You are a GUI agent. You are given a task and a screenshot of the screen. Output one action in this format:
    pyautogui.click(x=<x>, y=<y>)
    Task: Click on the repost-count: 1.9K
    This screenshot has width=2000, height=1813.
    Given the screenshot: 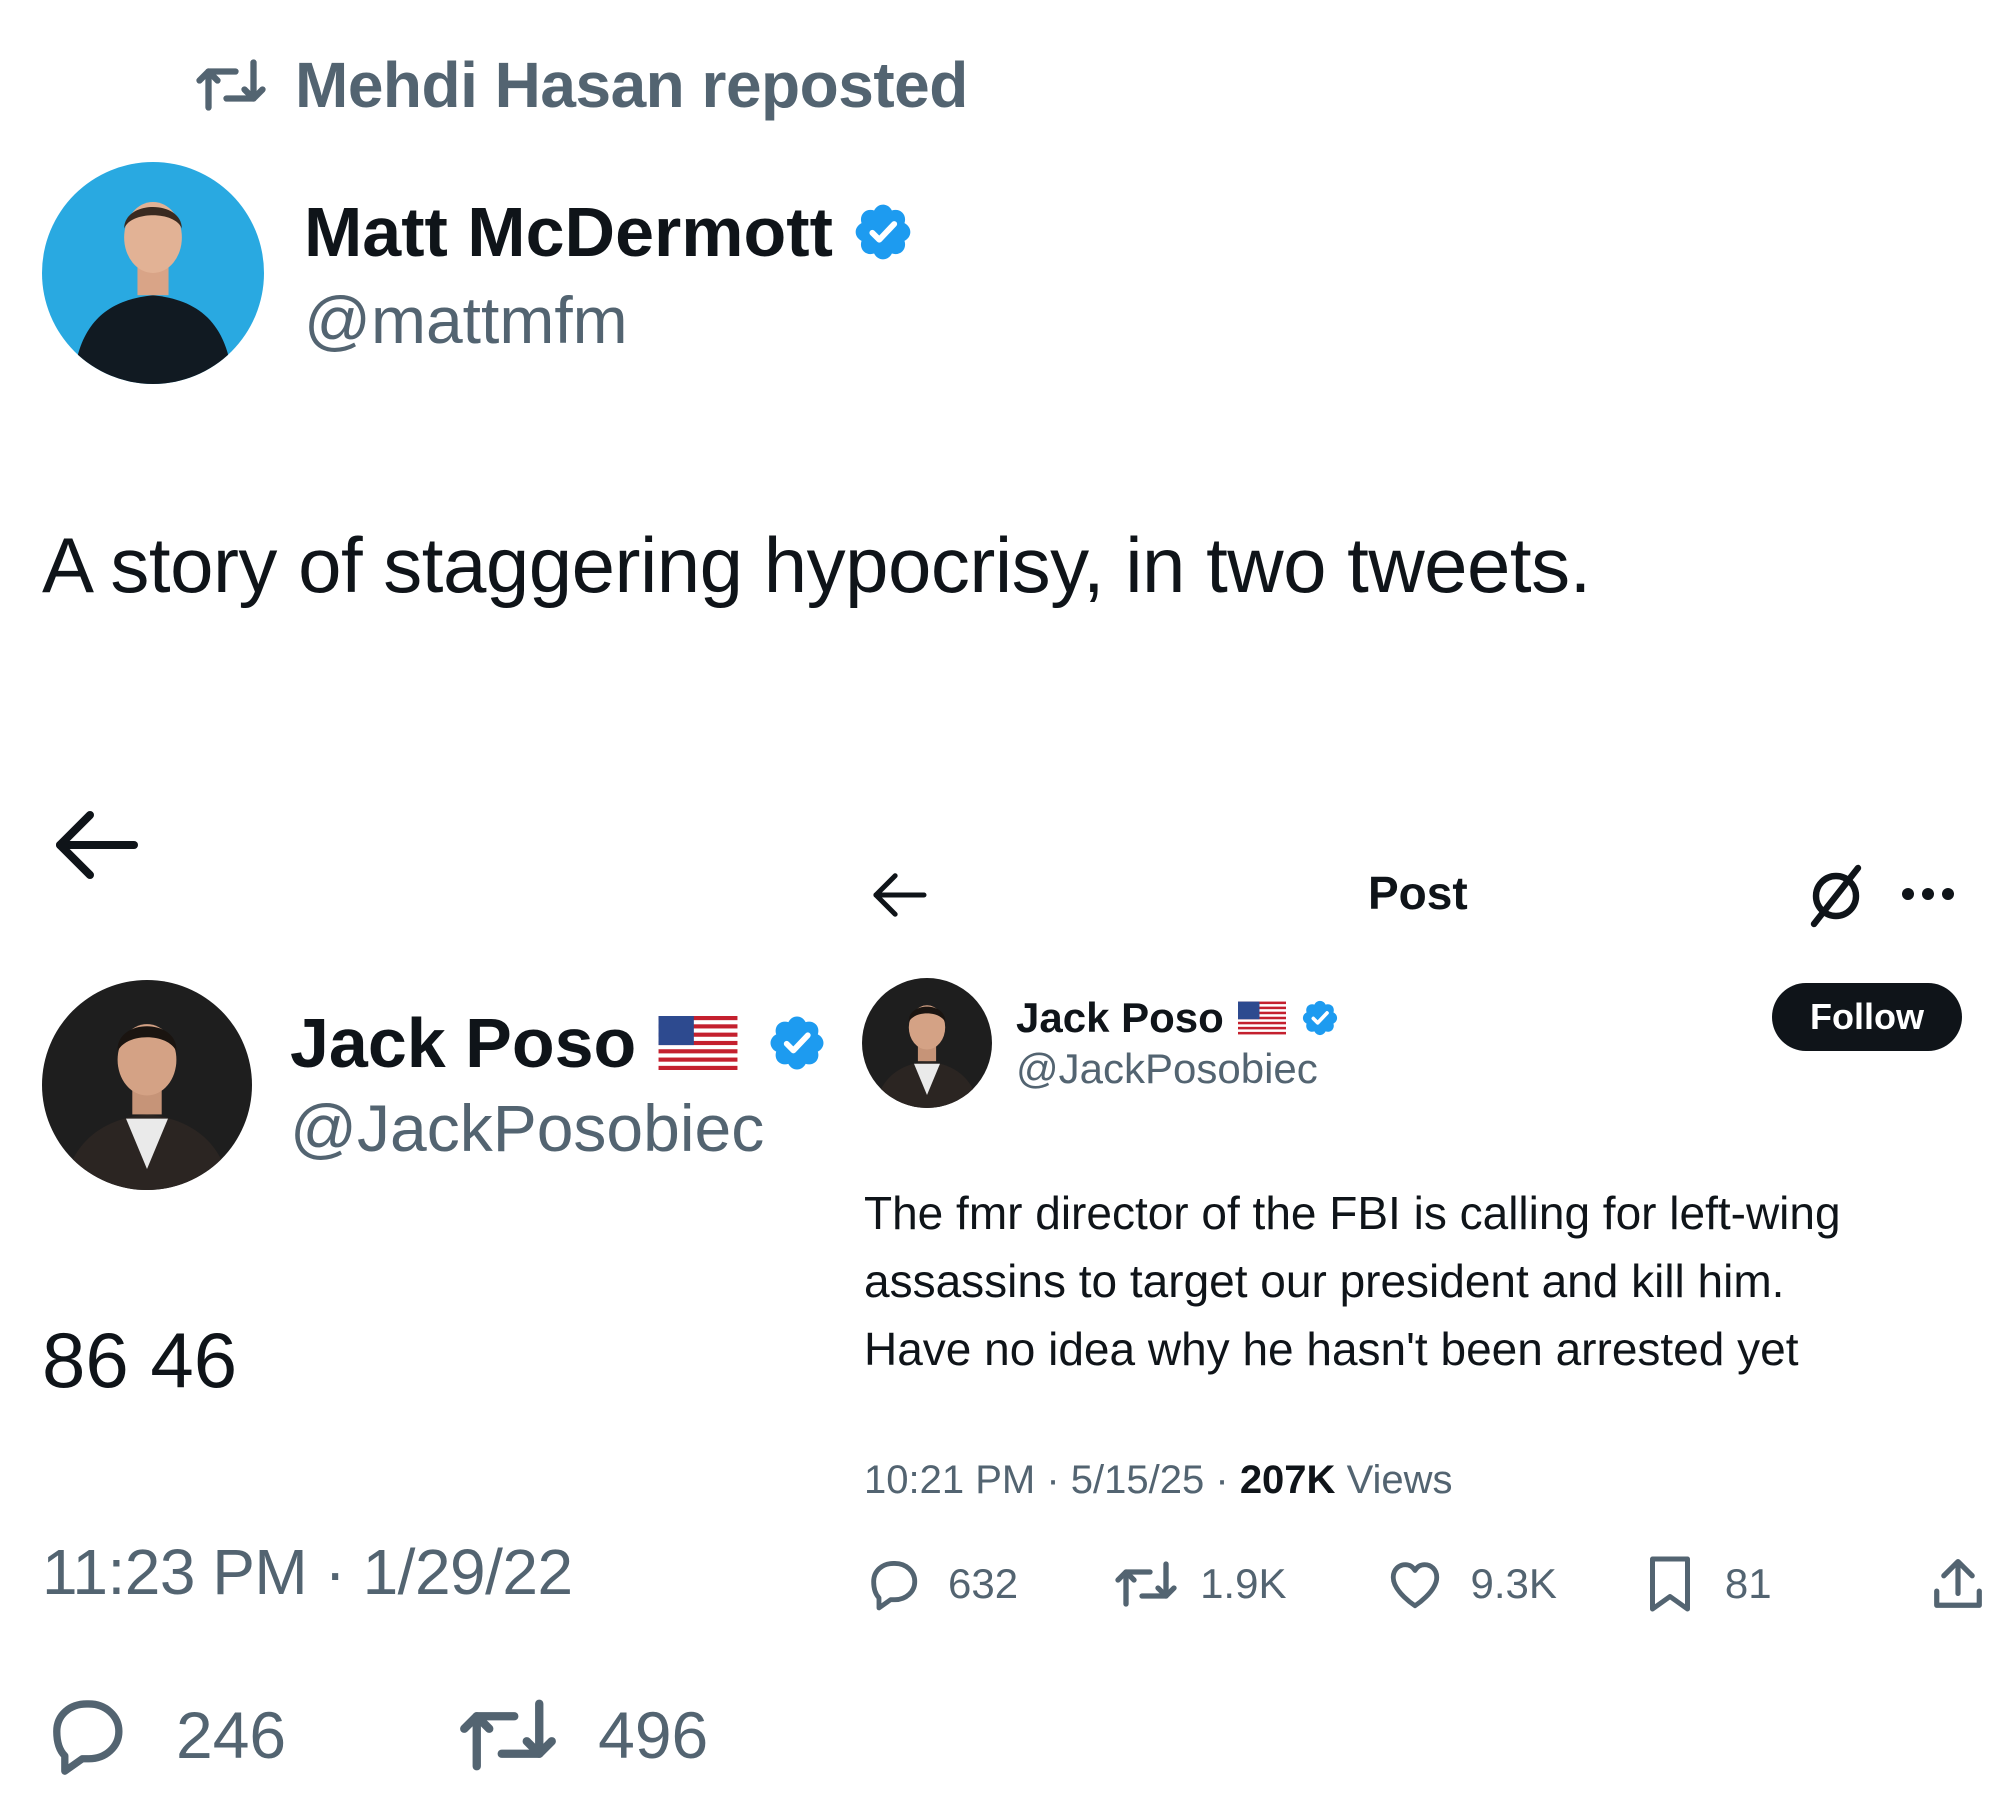 What is the action you would take?
    pyautogui.click(x=1243, y=1583)
    